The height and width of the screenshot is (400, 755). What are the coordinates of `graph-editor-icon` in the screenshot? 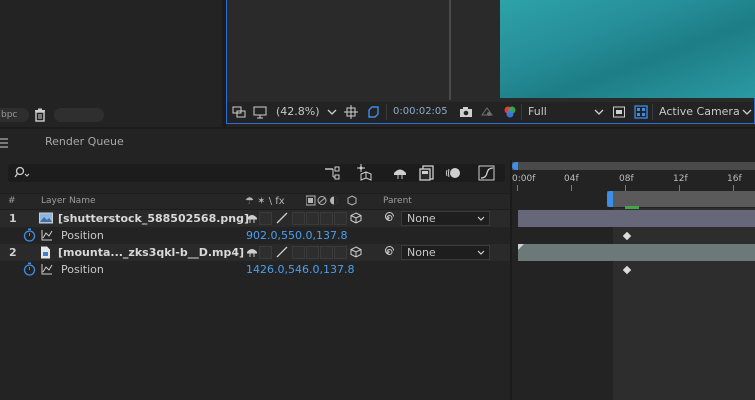 It's located at (487, 173).